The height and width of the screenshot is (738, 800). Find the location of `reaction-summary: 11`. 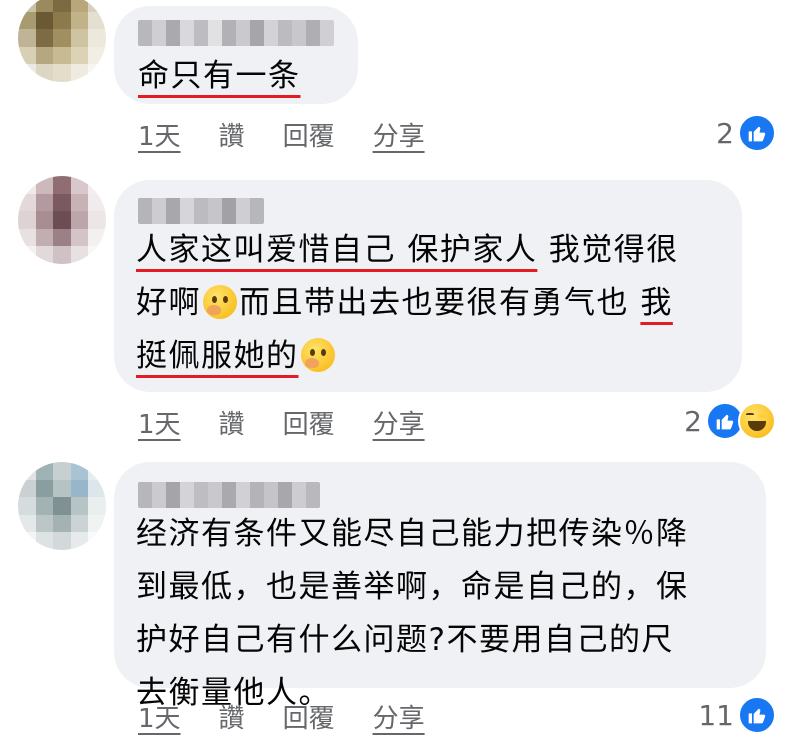

reaction-summary: 11 is located at coordinates (737, 715).